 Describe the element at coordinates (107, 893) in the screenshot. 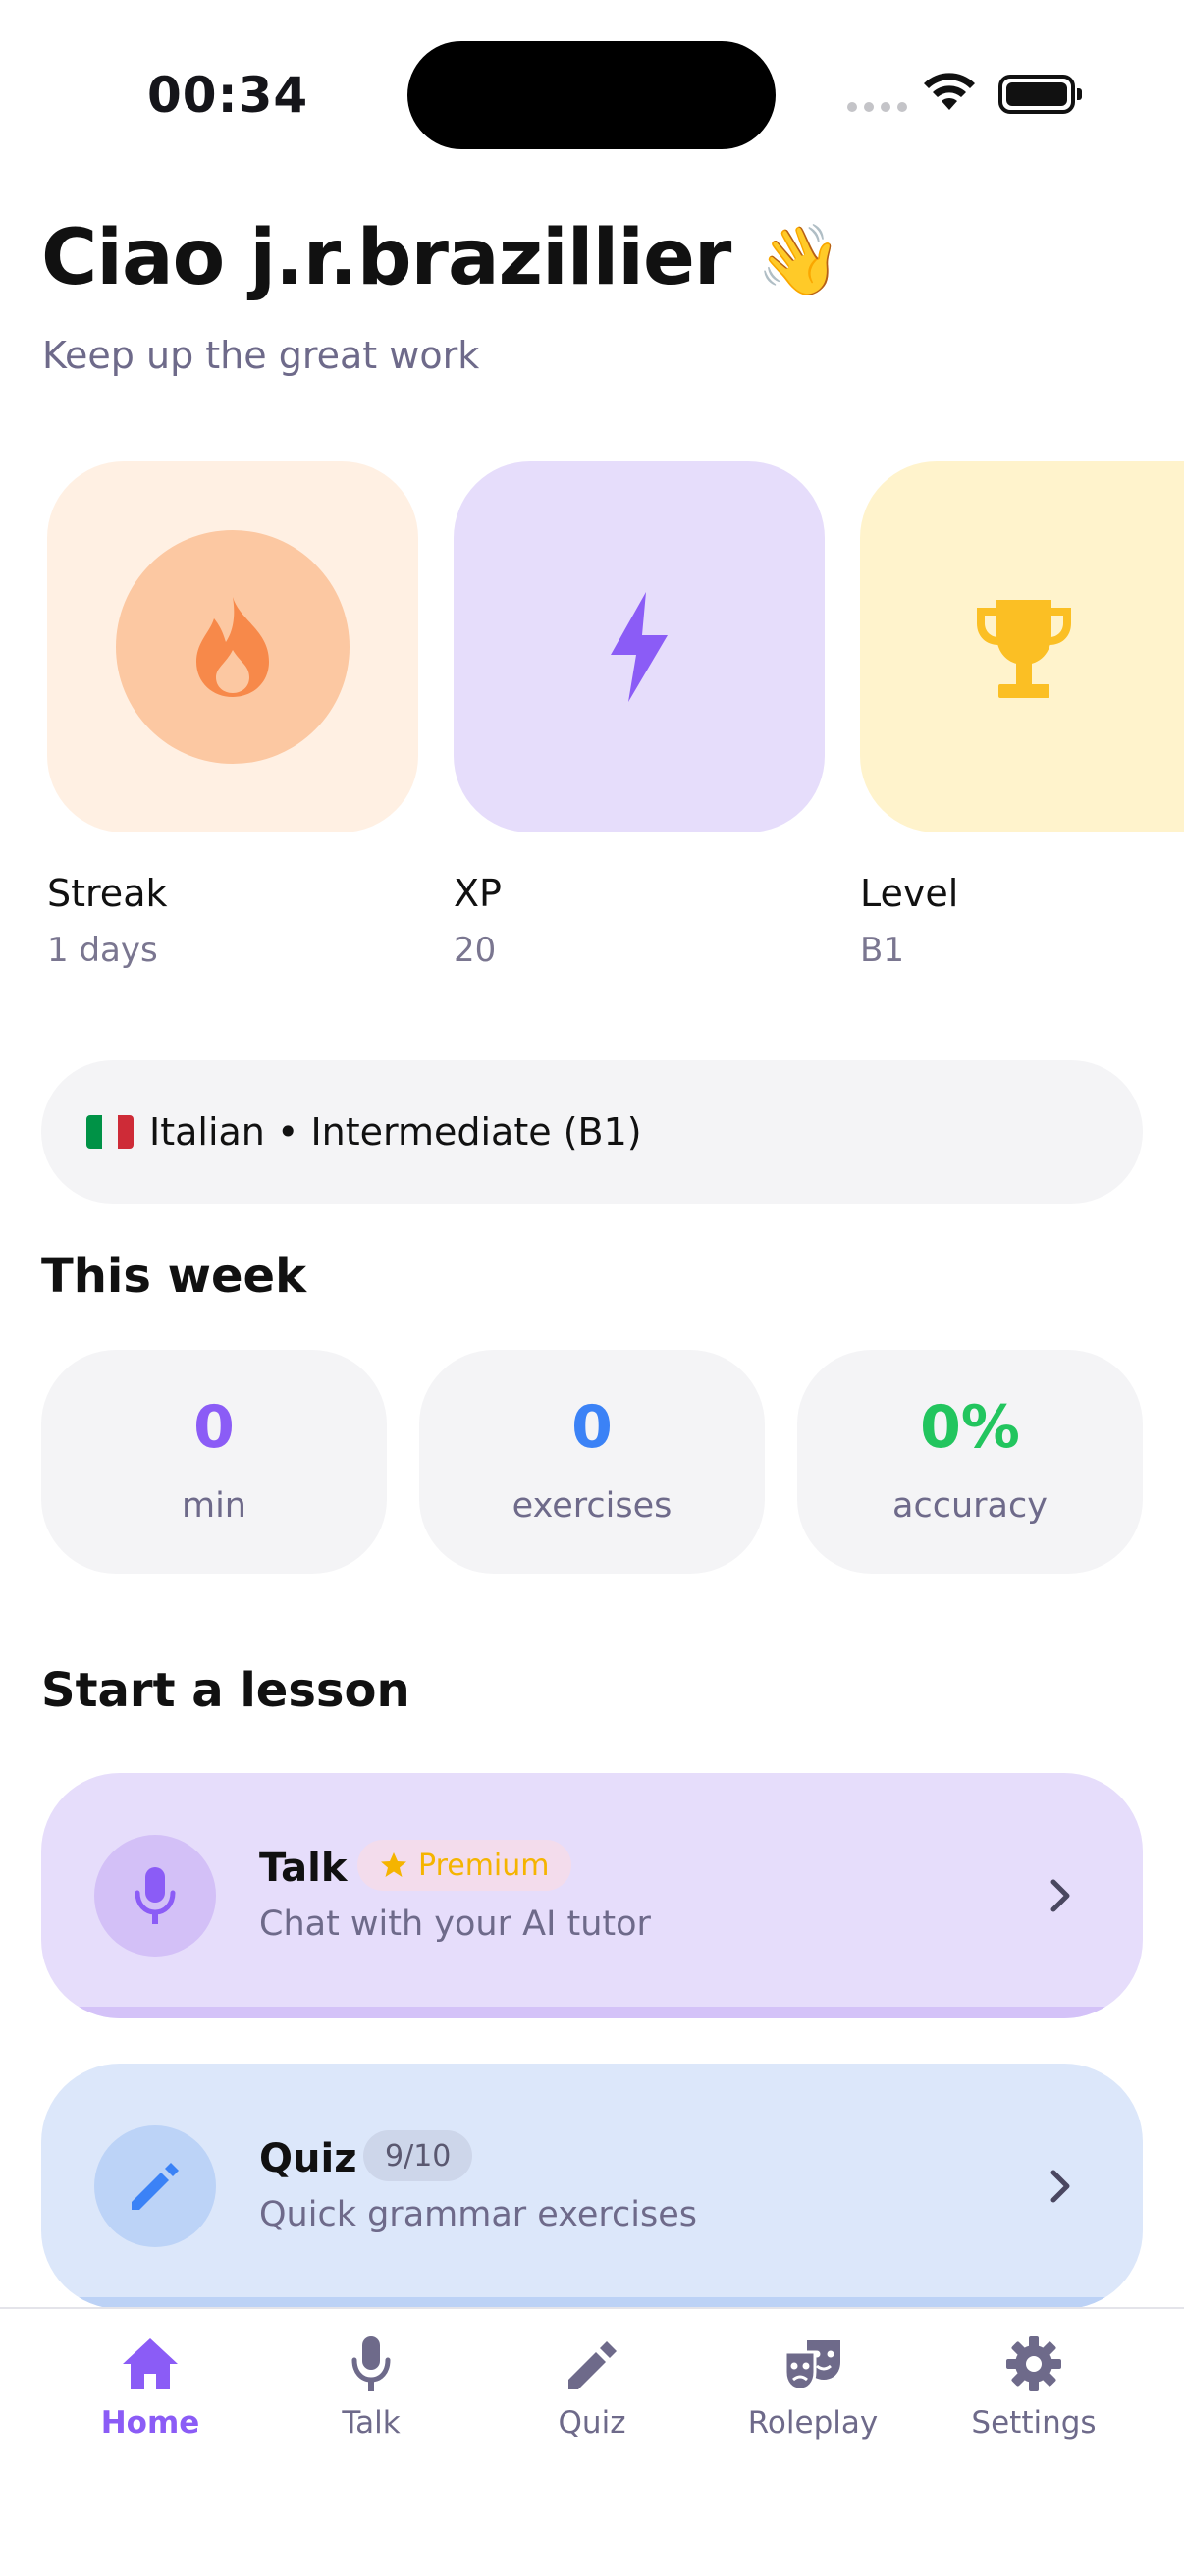

I see `streak-label: Streak` at that location.